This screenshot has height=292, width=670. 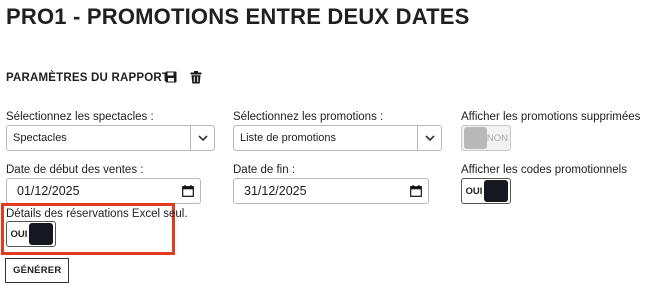 What do you see at coordinates (497, 138) in the screenshot?
I see `toggle-state: NON` at bounding box center [497, 138].